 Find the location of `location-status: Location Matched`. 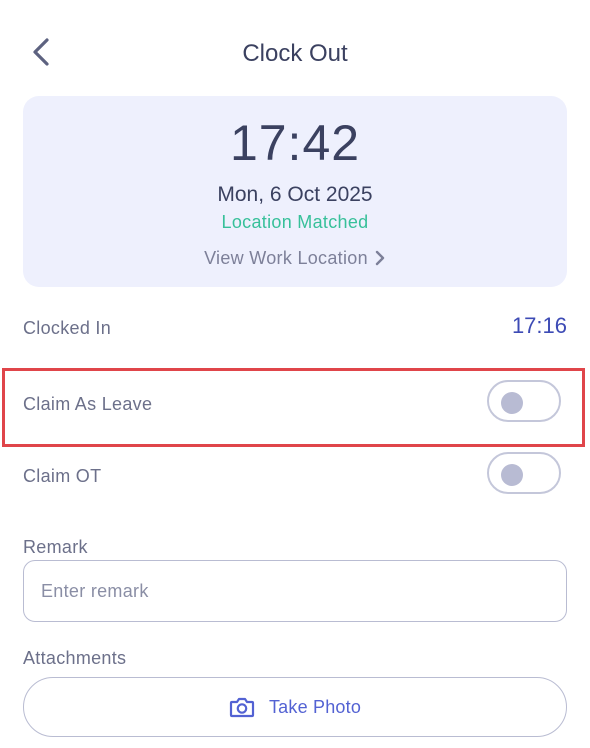

location-status: Location Matched is located at coordinates (295, 222).